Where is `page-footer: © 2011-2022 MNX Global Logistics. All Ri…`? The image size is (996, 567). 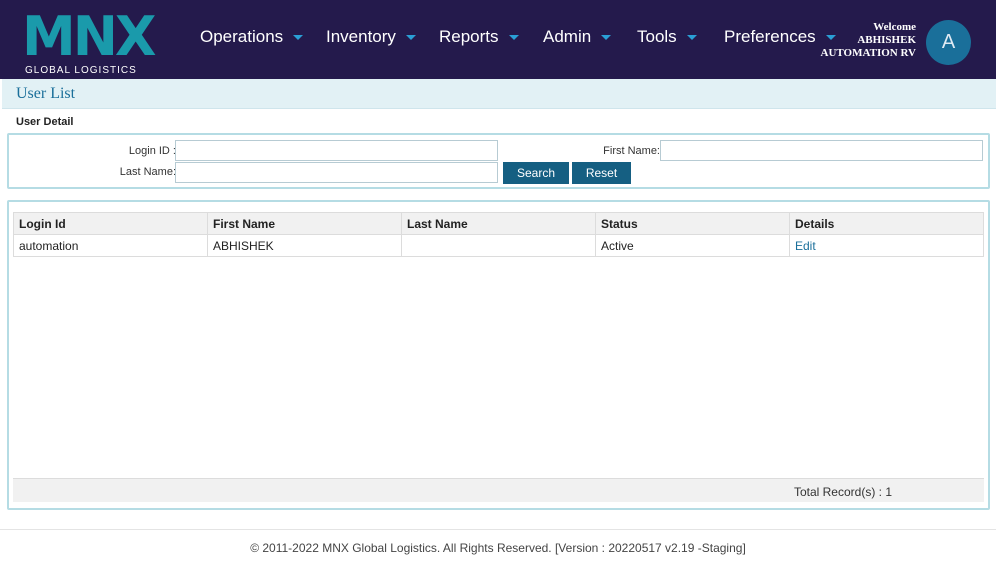 page-footer: © 2011-2022 MNX Global Logistics. All Ri… is located at coordinates (498, 548).